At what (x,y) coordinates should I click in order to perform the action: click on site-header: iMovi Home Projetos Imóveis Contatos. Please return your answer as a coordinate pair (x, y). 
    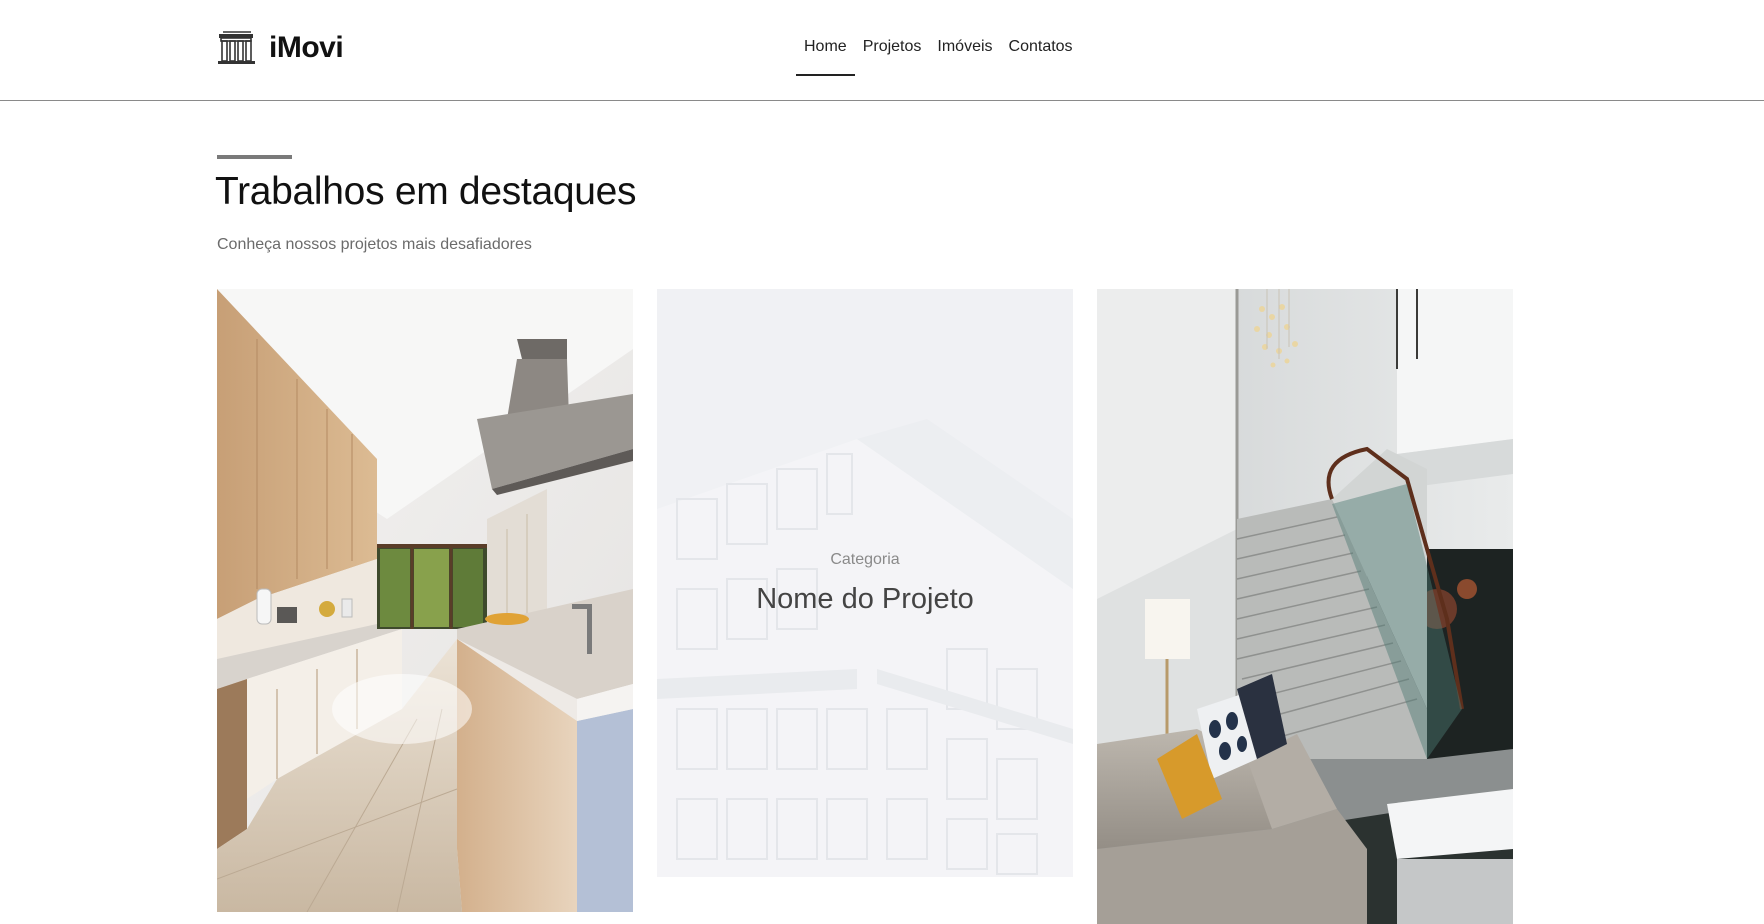
    Looking at the image, I should click on (882, 50).